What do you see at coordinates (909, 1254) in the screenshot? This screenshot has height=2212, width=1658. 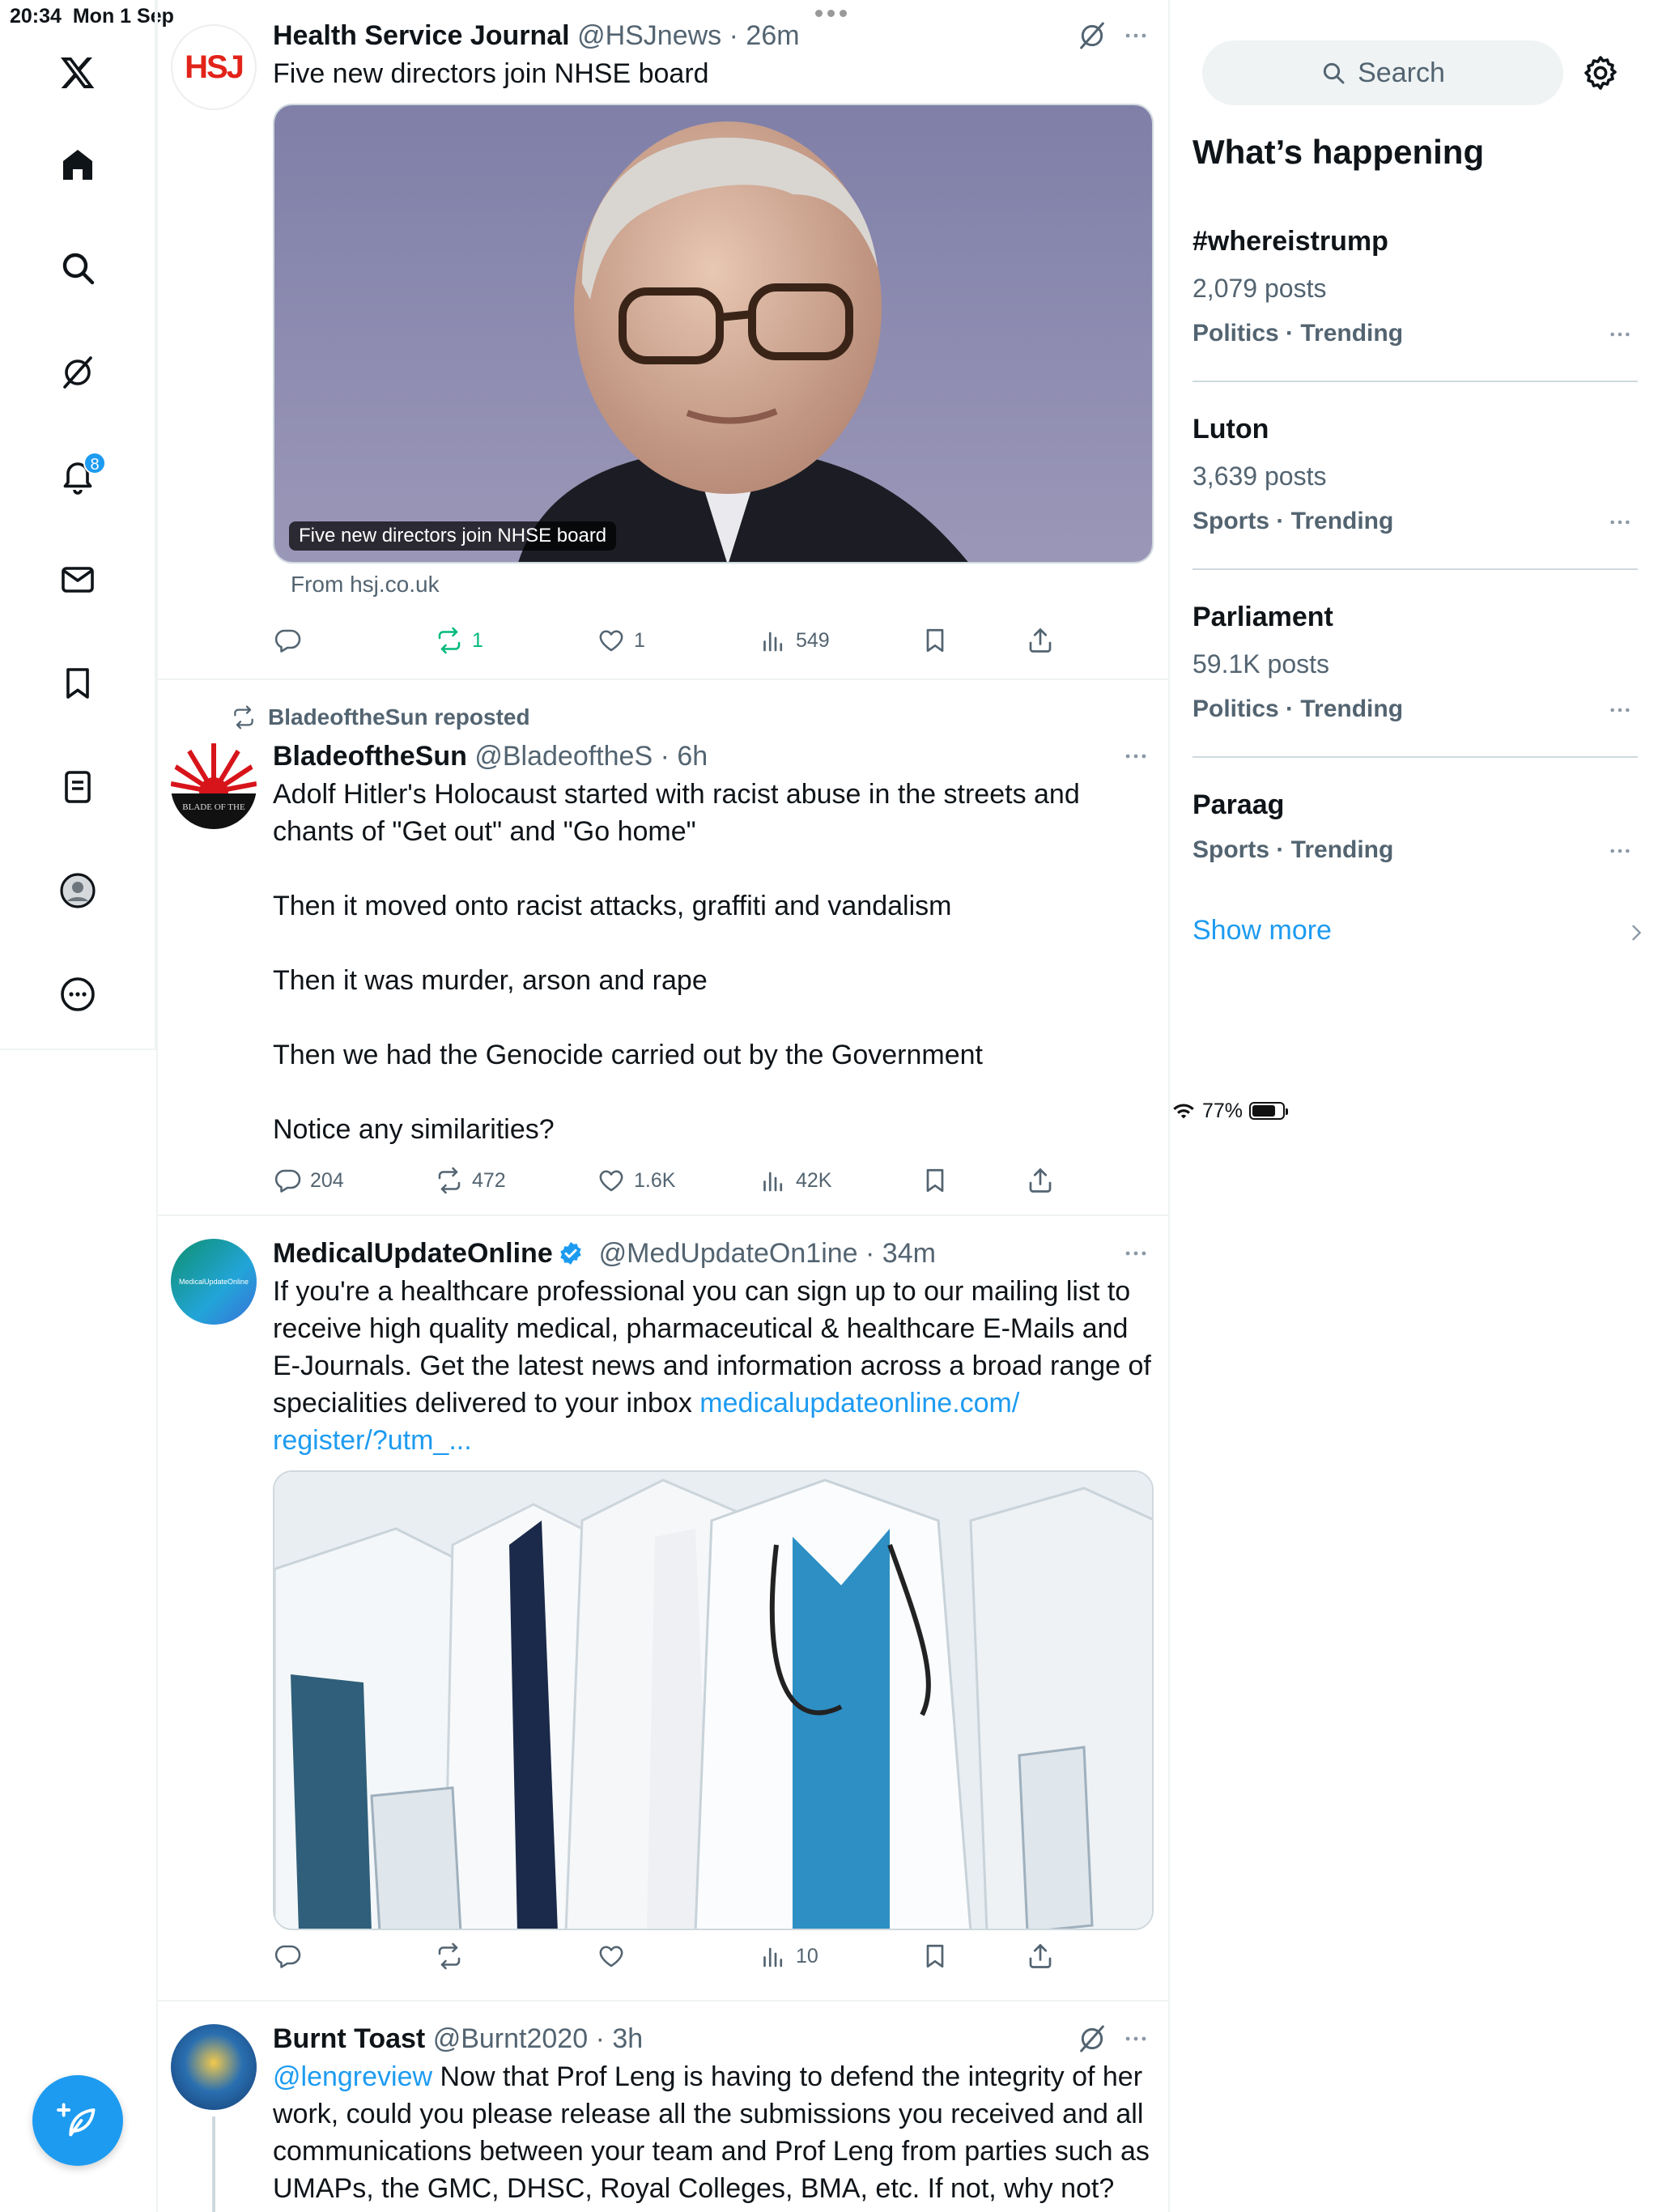 I see `tweet-time: 34m` at bounding box center [909, 1254].